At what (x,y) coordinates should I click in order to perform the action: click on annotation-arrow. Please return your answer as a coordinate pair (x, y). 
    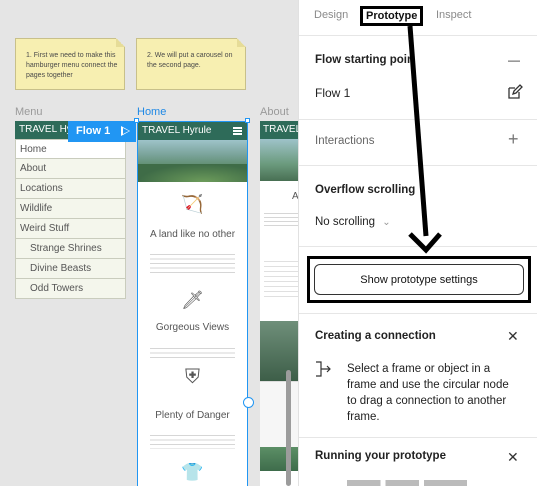
    Looking at the image, I should click on (424, 139).